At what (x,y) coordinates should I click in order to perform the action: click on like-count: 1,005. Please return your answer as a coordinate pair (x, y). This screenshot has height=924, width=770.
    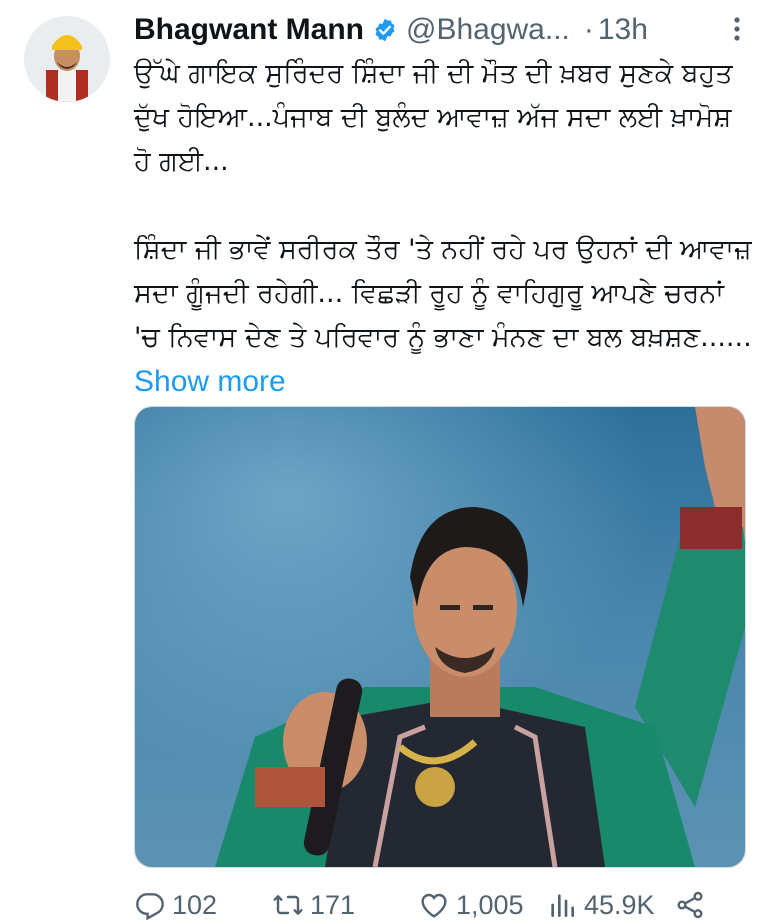
    Looking at the image, I should click on (490, 904).